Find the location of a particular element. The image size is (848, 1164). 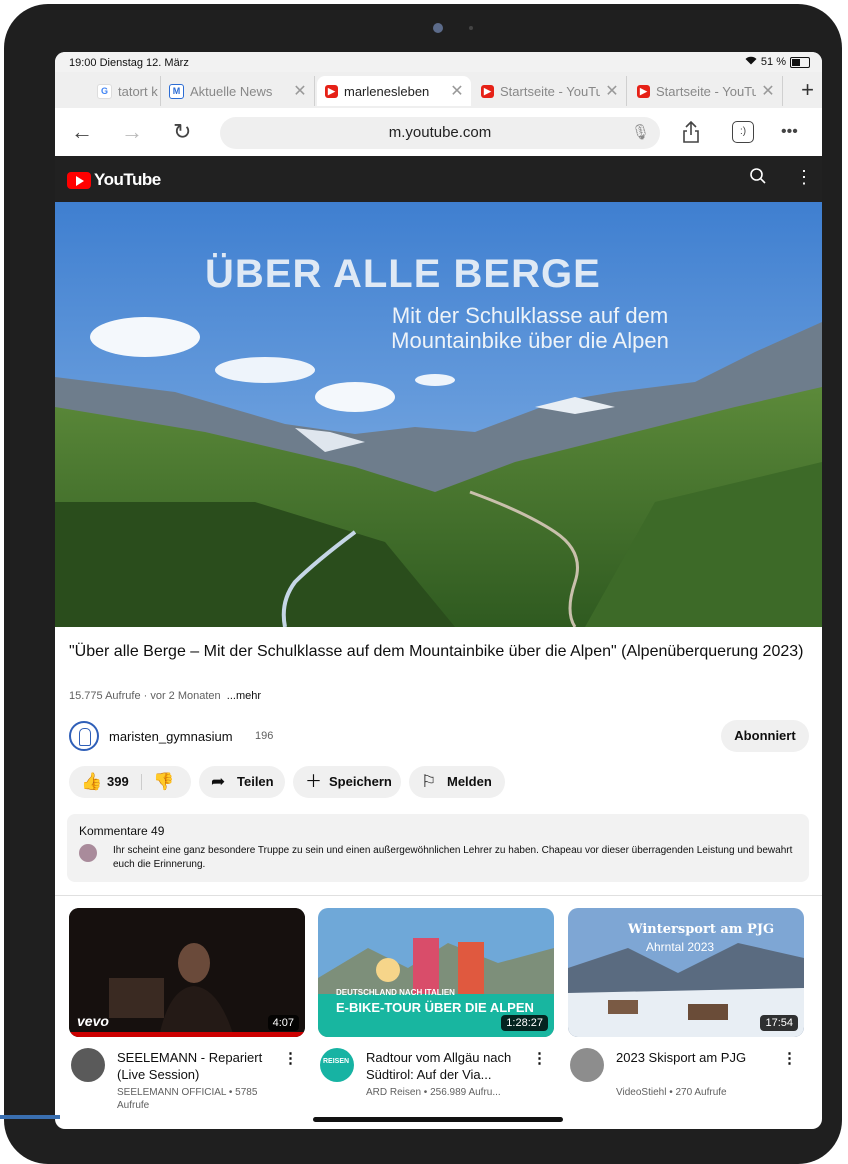

video-duration: 1:28:27 is located at coordinates (524, 1023).